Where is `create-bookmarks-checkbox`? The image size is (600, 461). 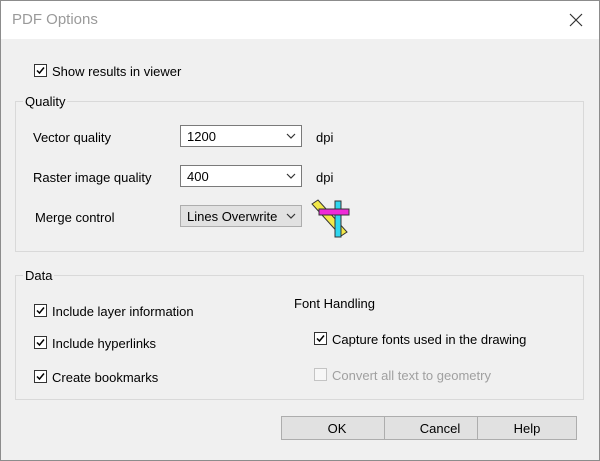 create-bookmarks-checkbox is located at coordinates (40, 376).